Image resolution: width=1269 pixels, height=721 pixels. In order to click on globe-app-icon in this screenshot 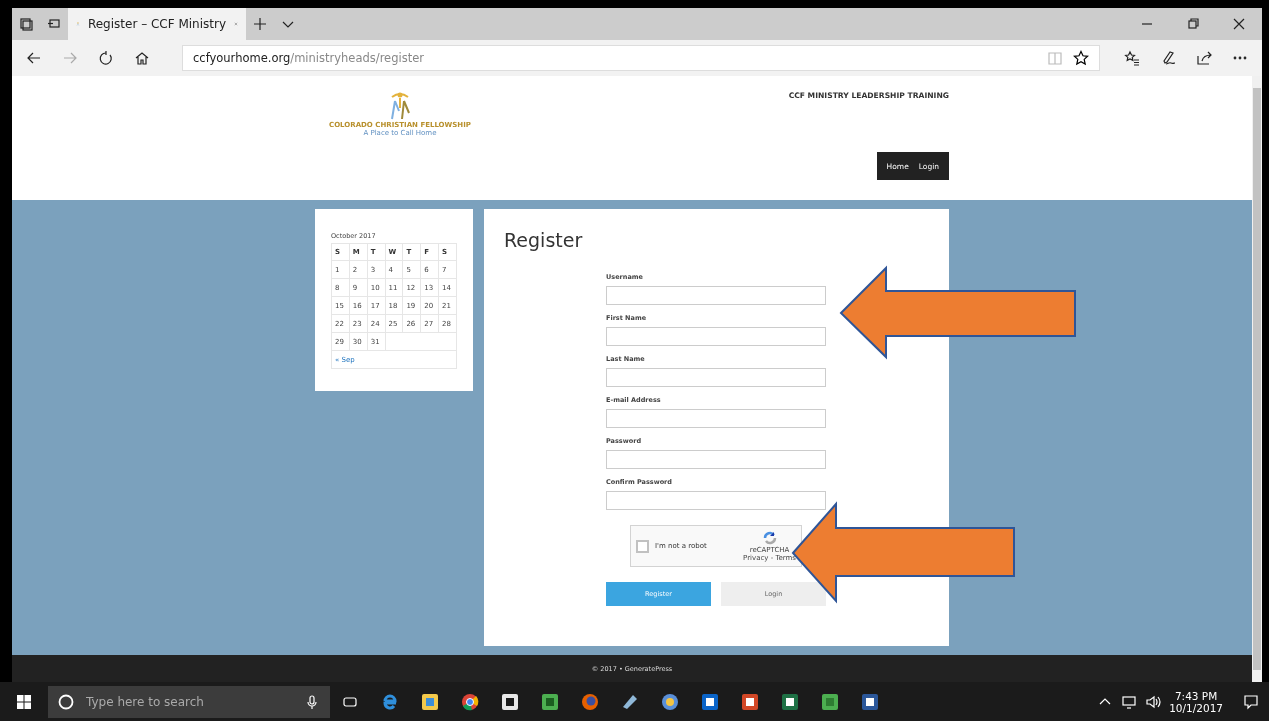, I will do `click(670, 701)`.